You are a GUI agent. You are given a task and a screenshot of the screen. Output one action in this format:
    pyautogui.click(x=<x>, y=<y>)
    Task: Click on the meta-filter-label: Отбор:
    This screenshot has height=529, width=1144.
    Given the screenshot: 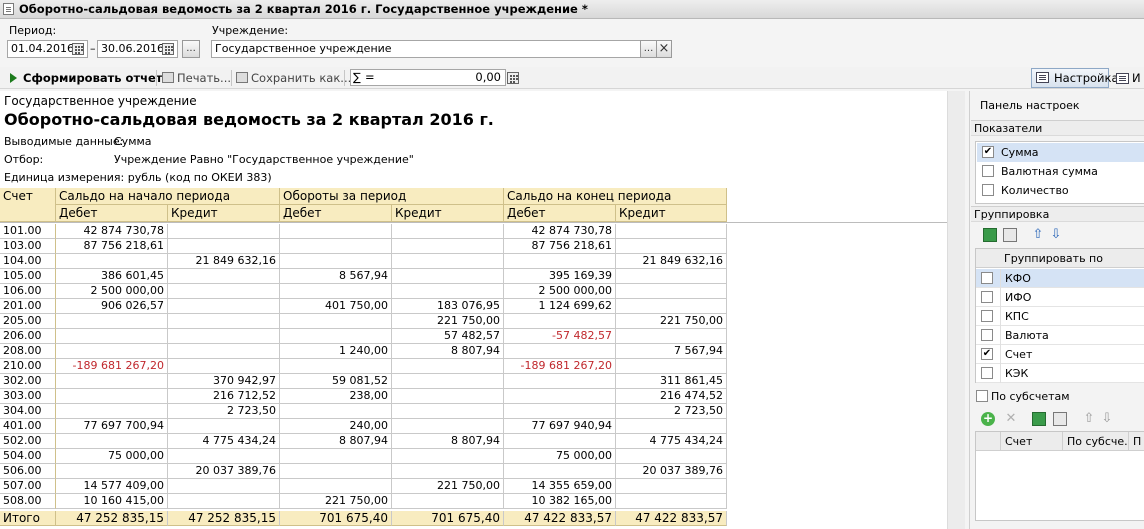 What is the action you would take?
    pyautogui.click(x=24, y=159)
    